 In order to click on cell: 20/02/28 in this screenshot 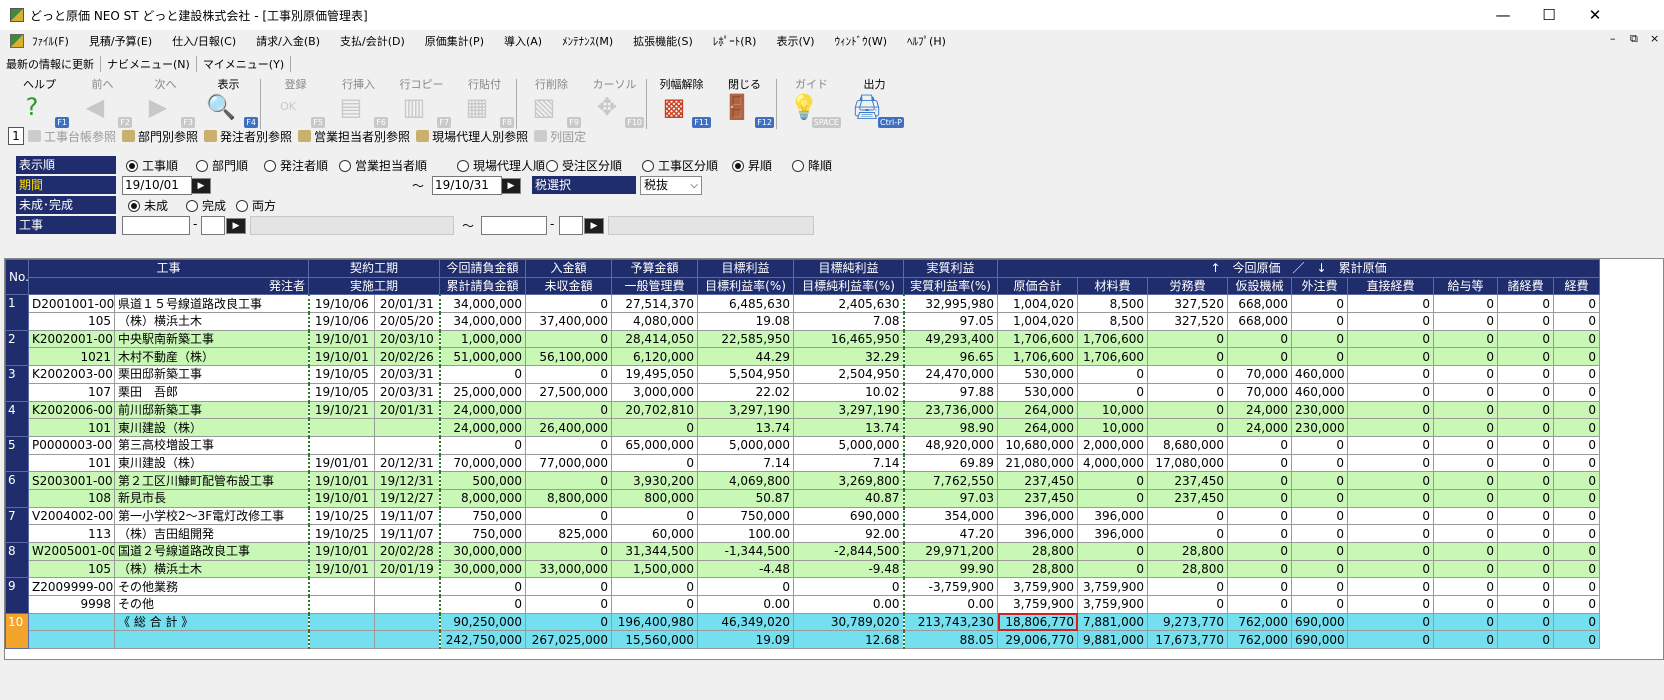, I will do `click(407, 551)`.